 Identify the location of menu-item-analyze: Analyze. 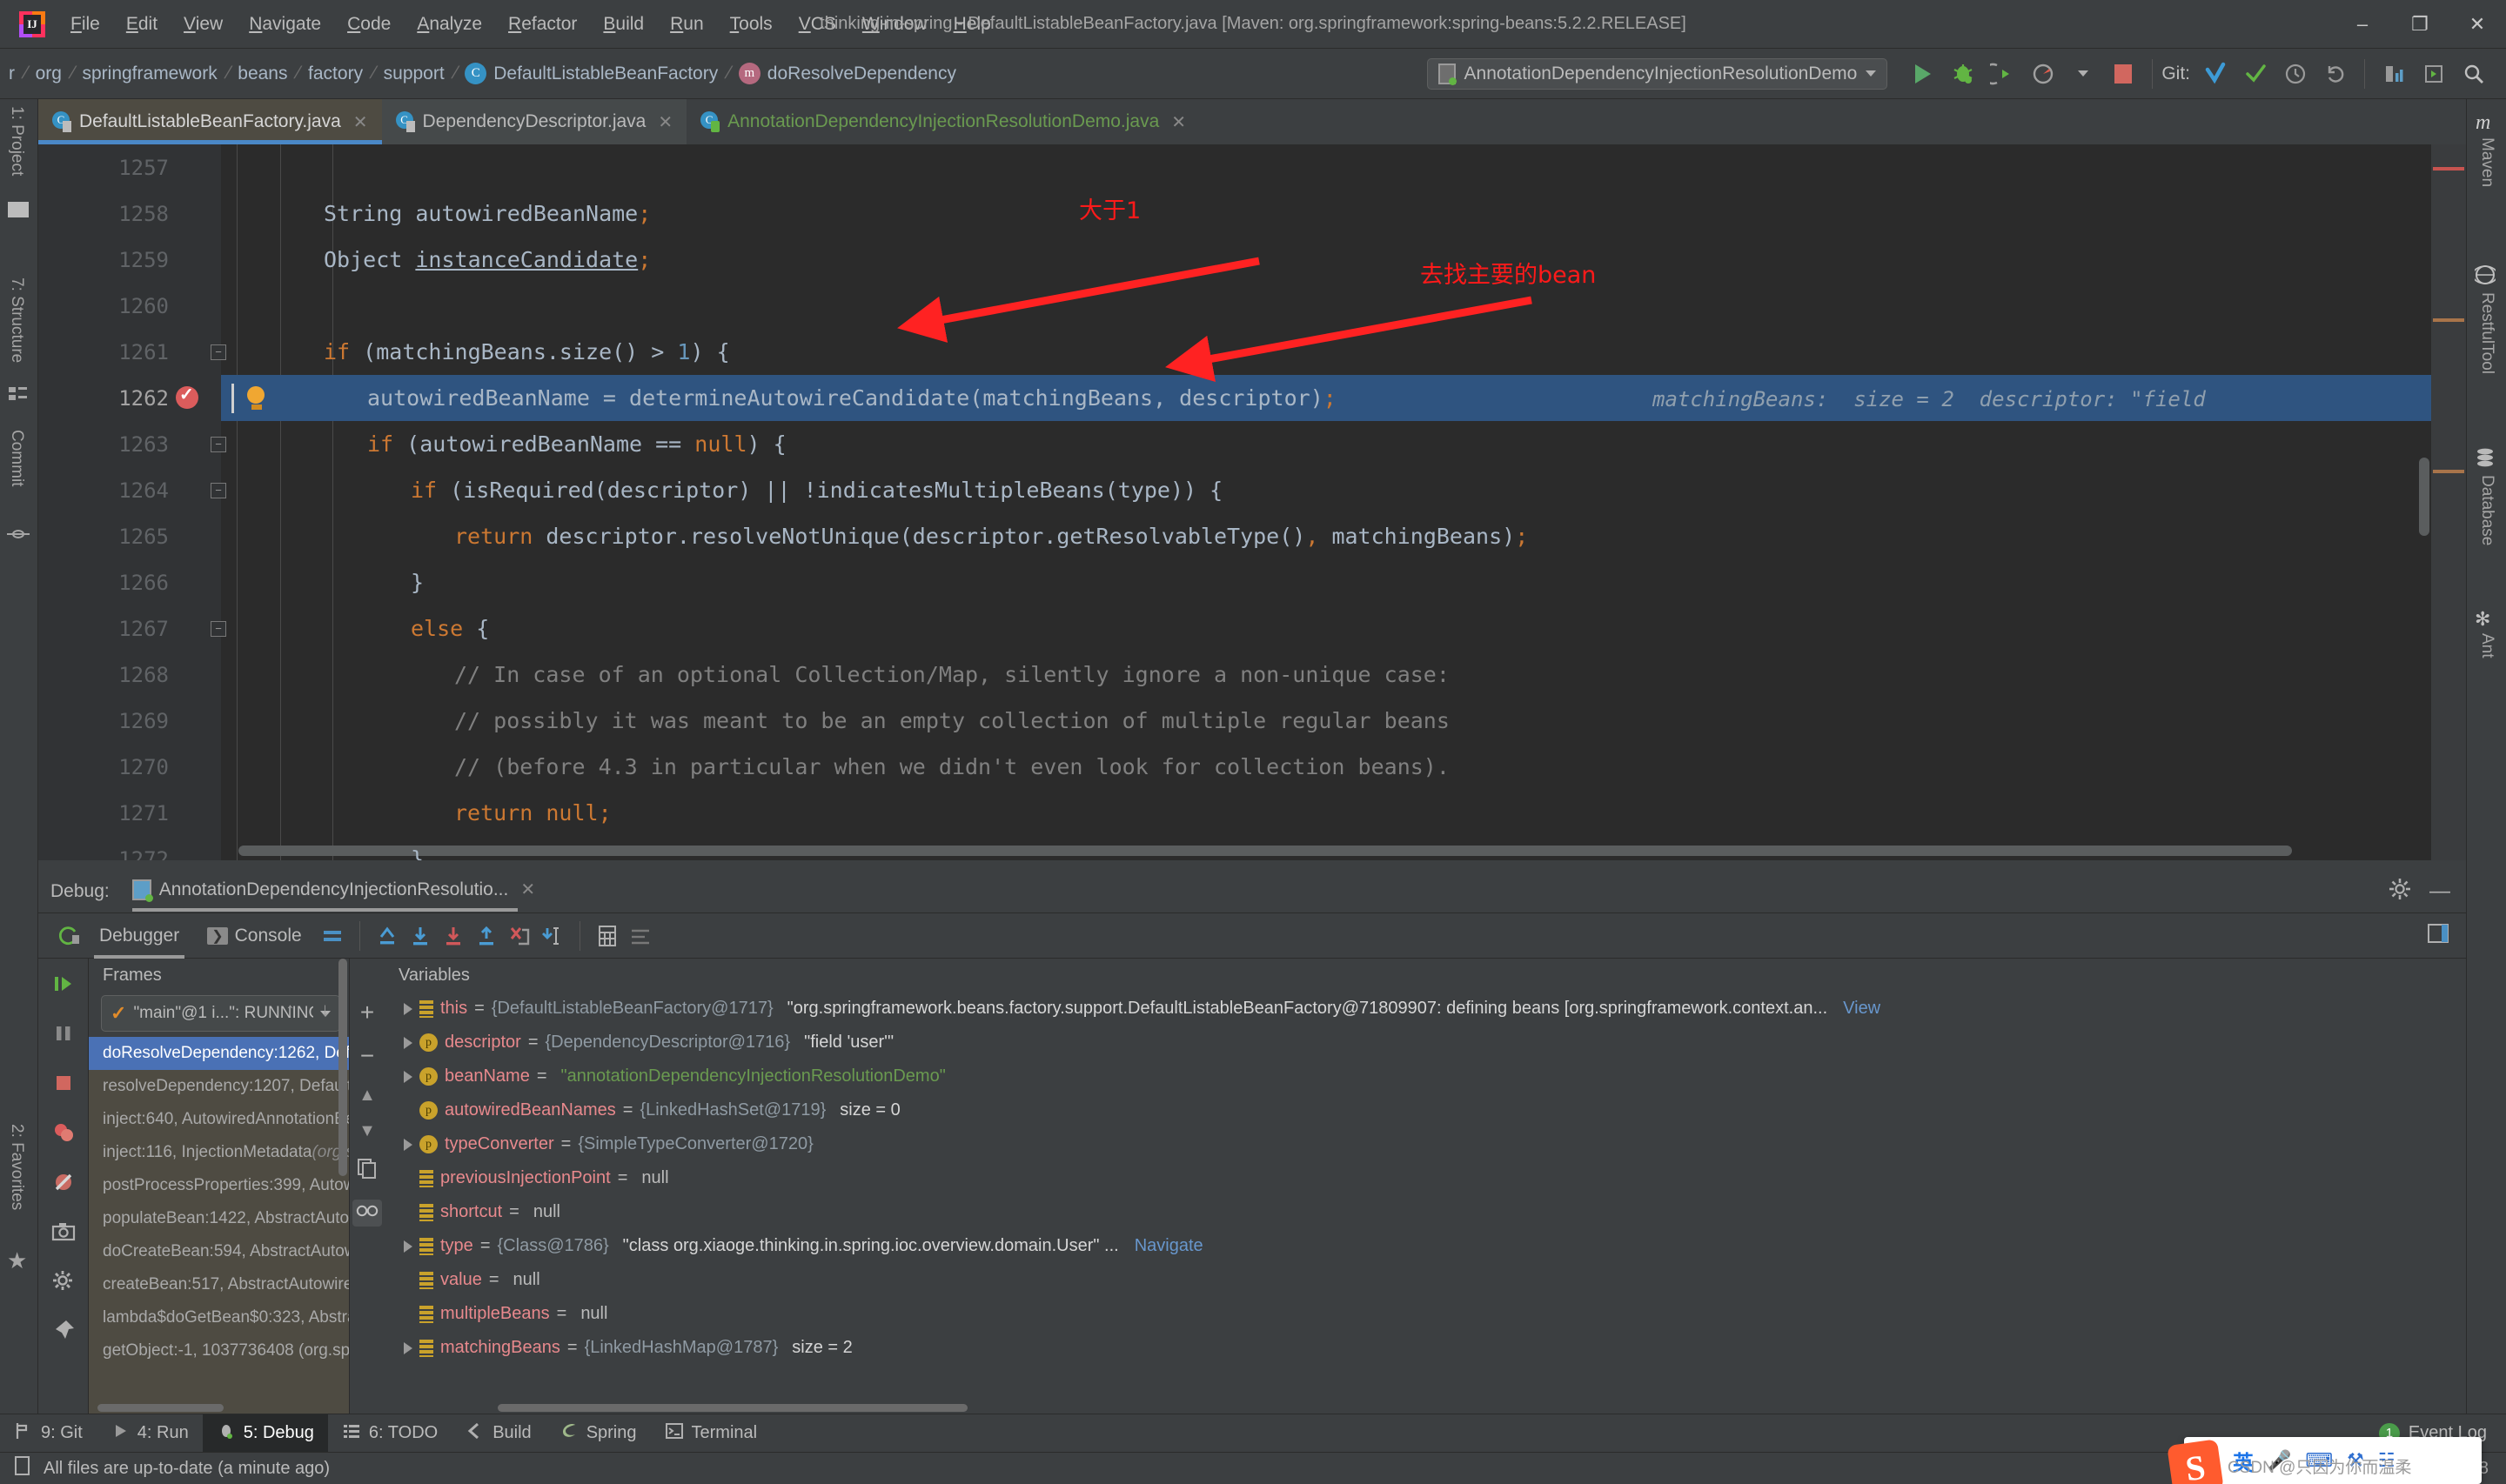
(449, 24).